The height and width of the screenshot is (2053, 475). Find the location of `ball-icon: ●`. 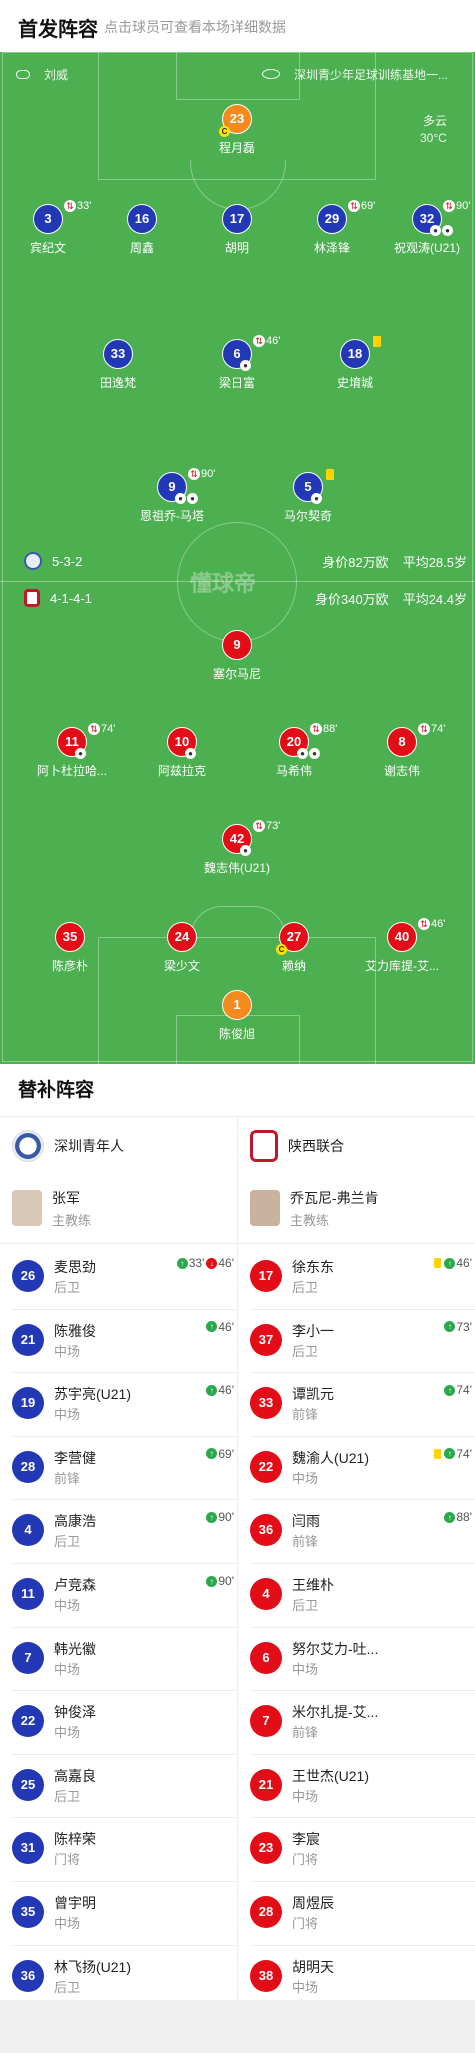

ball-icon: ● is located at coordinates (245, 365).